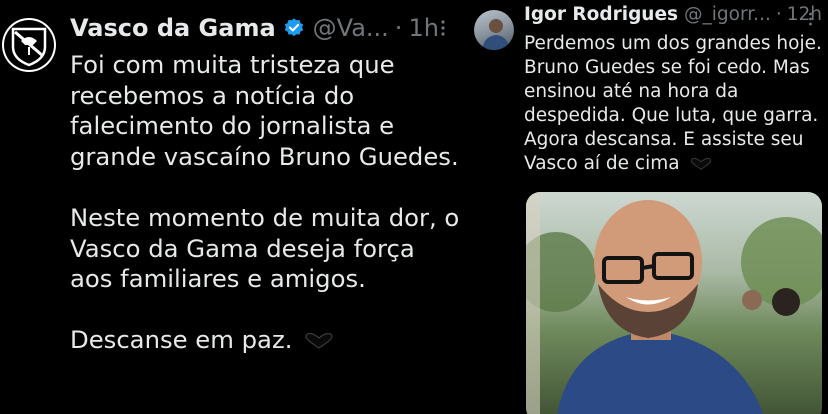  I want to click on vasco-avatar, so click(29, 45).